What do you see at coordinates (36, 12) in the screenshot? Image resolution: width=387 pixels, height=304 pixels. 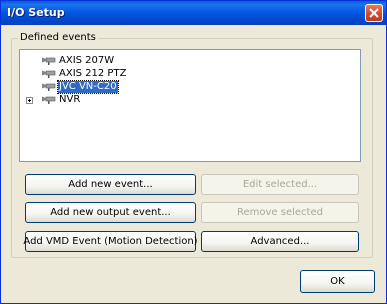 I see `window-title: I/O Setup` at bounding box center [36, 12].